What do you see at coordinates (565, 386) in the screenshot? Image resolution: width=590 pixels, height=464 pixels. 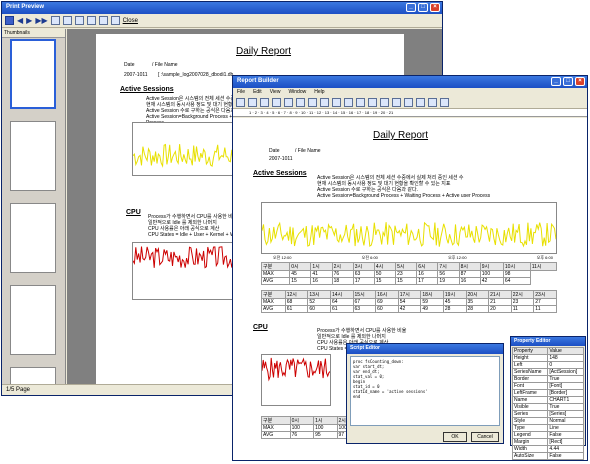 I see `property-cell: [Font]` at bounding box center [565, 386].